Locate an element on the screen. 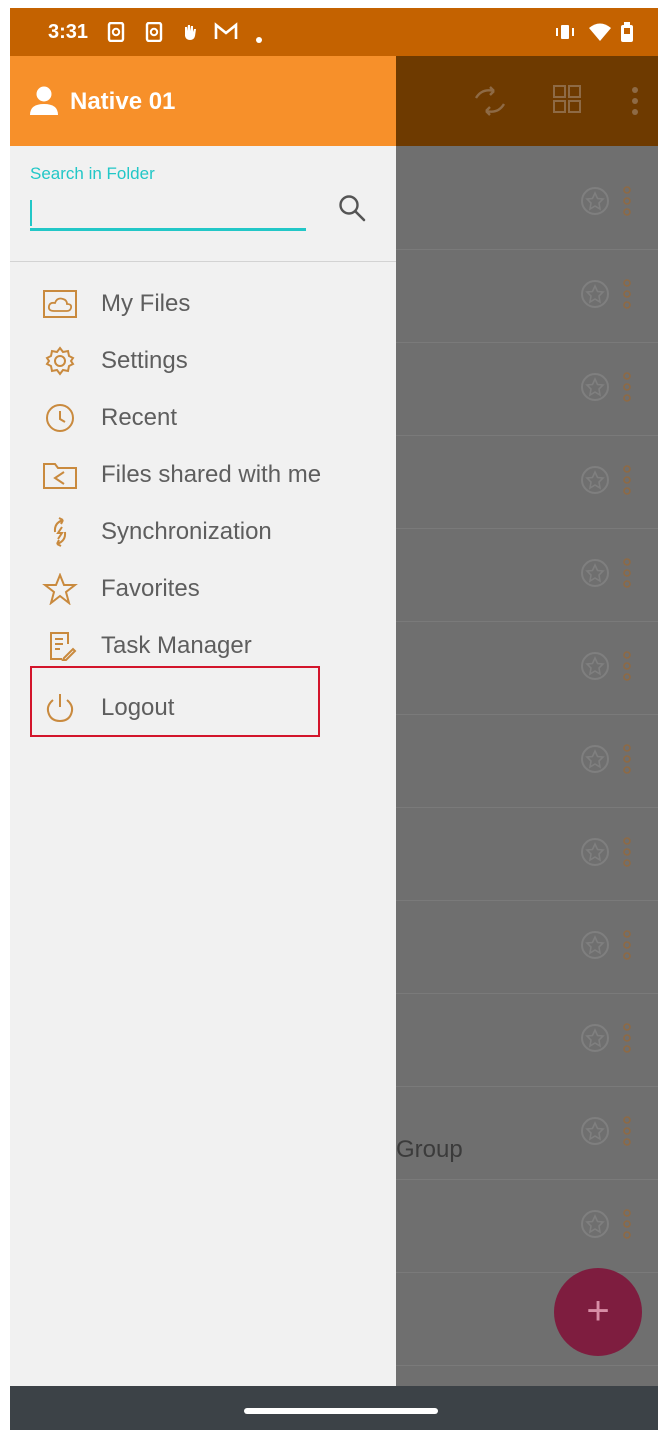 The width and height of the screenshot is (658, 1430). home-gesture-bar is located at coordinates (341, 1411).